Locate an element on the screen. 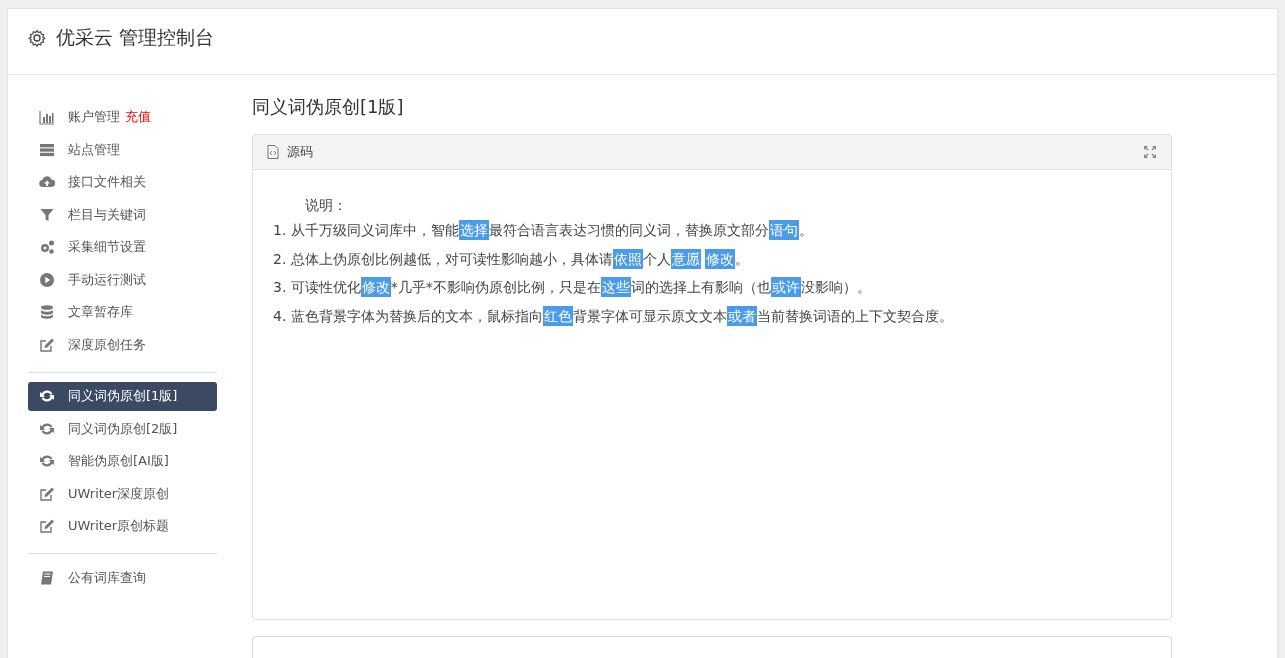 The width and height of the screenshot is (1285, 658). panel-heading: 源码 is located at coordinates (300, 152).